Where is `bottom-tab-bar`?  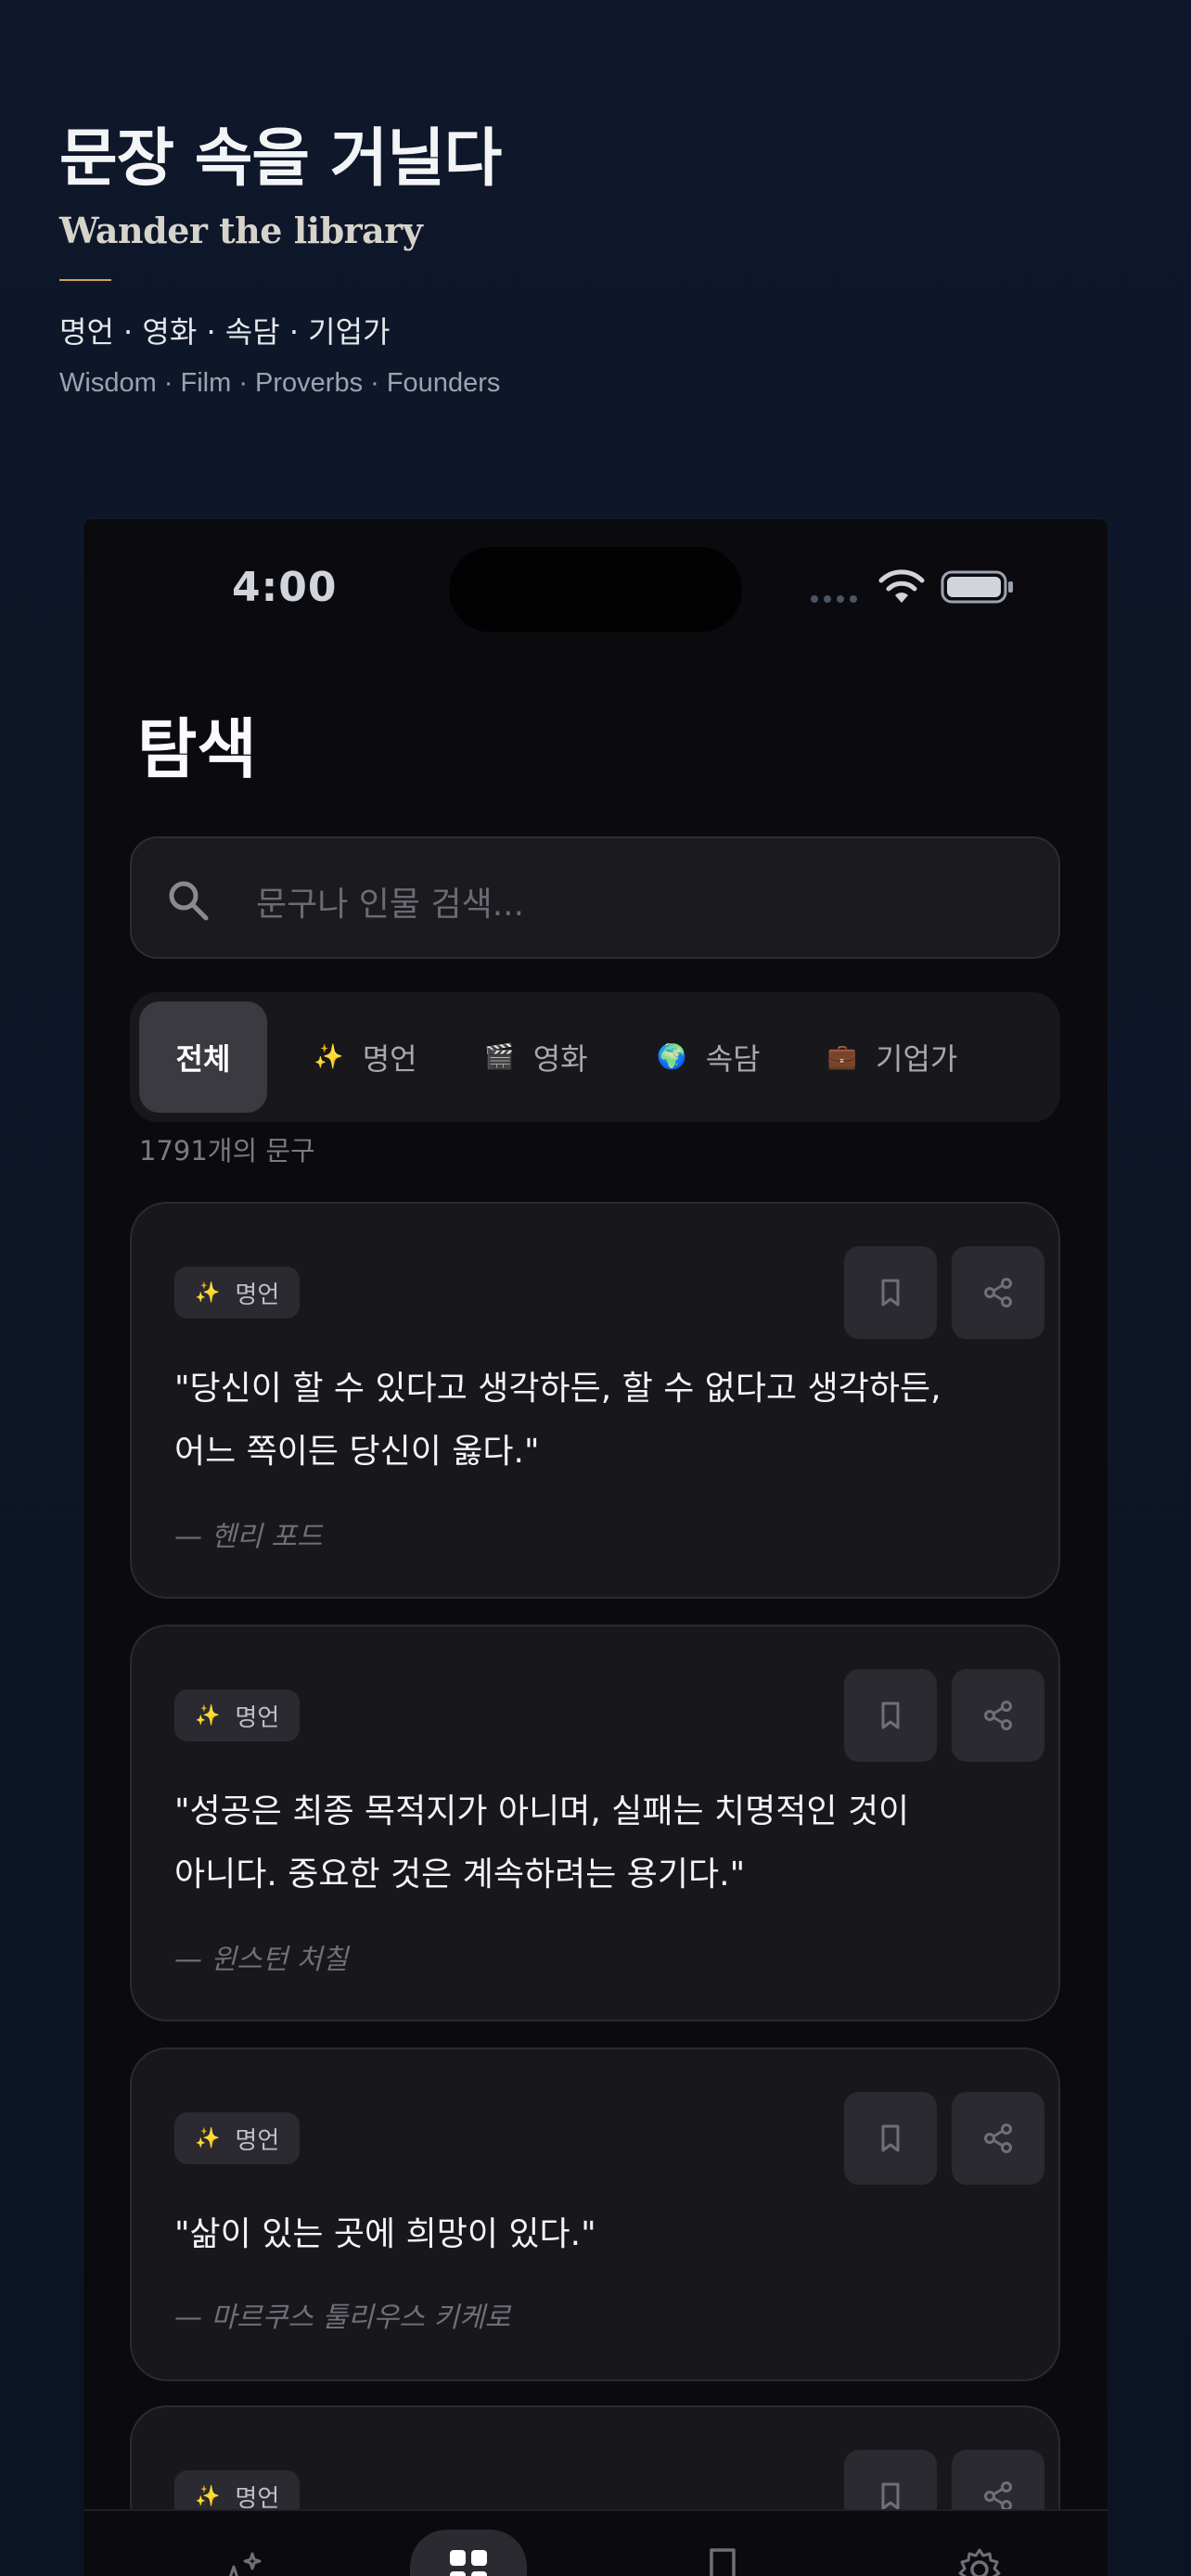 bottom-tab-bar is located at coordinates (595, 2542).